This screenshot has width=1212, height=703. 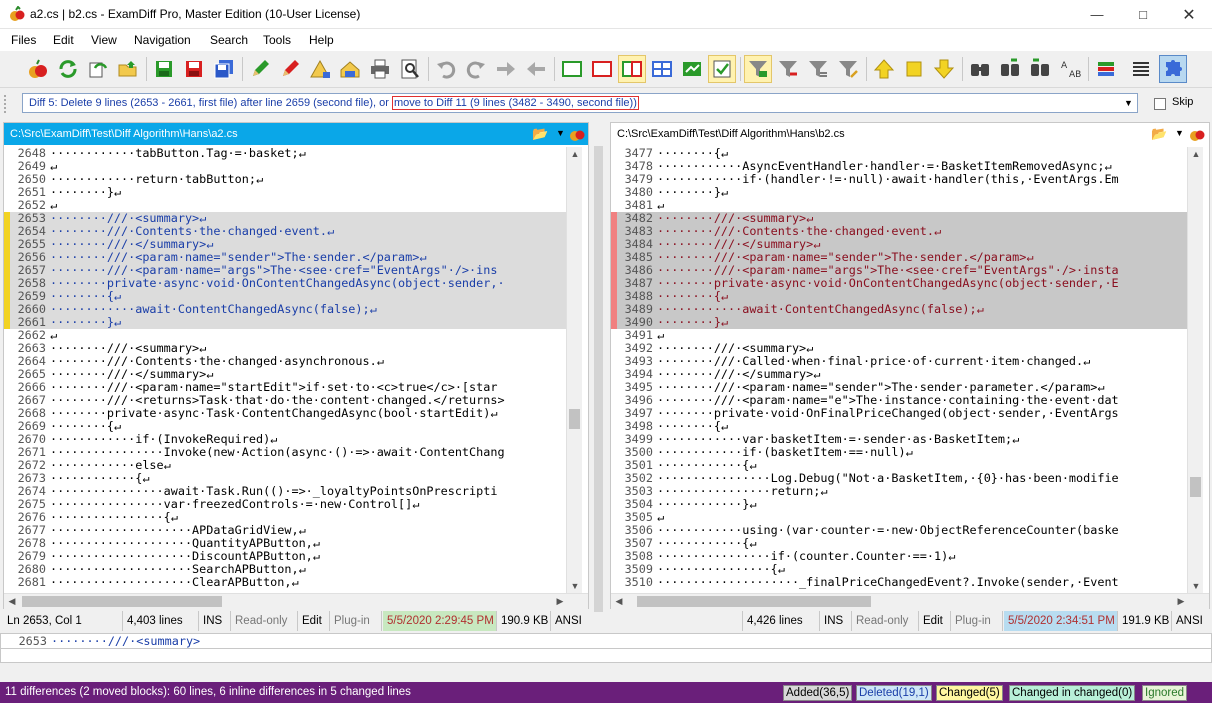 What do you see at coordinates (380, 69) in the screenshot?
I see `print-icon` at bounding box center [380, 69].